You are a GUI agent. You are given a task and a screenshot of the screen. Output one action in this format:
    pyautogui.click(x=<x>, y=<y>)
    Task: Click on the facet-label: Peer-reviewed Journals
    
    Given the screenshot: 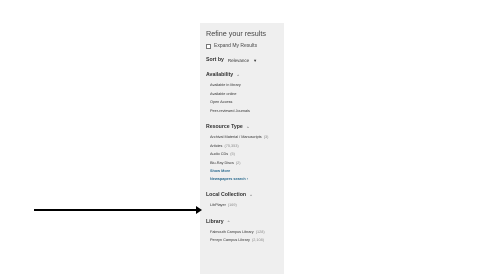 What is the action you would take?
    pyautogui.click(x=230, y=110)
    